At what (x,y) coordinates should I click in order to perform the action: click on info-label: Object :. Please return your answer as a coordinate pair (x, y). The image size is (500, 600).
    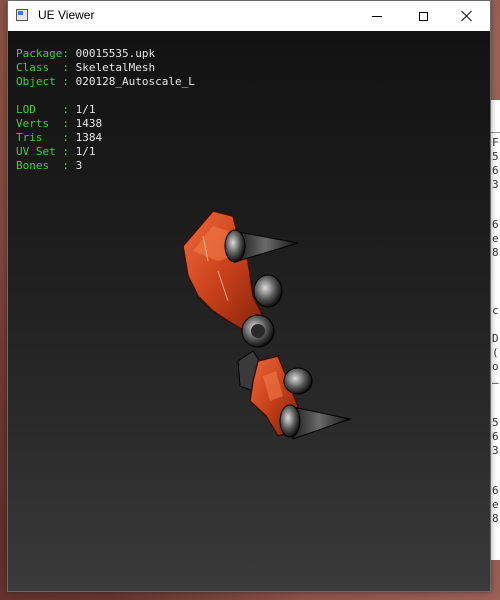
    Looking at the image, I should click on (46, 81).